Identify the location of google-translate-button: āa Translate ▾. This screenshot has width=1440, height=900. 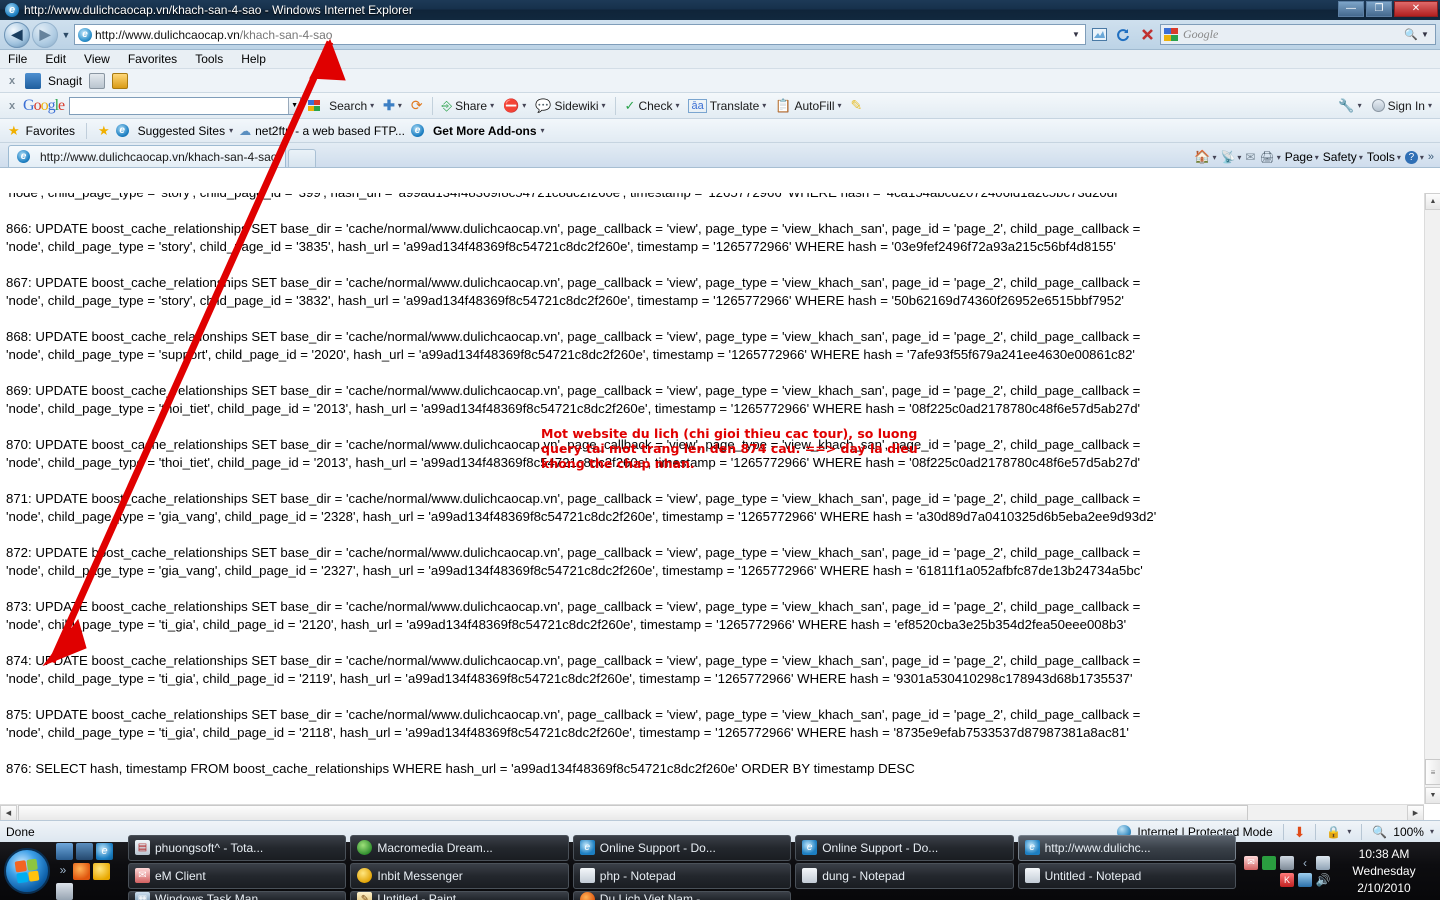
(727, 106).